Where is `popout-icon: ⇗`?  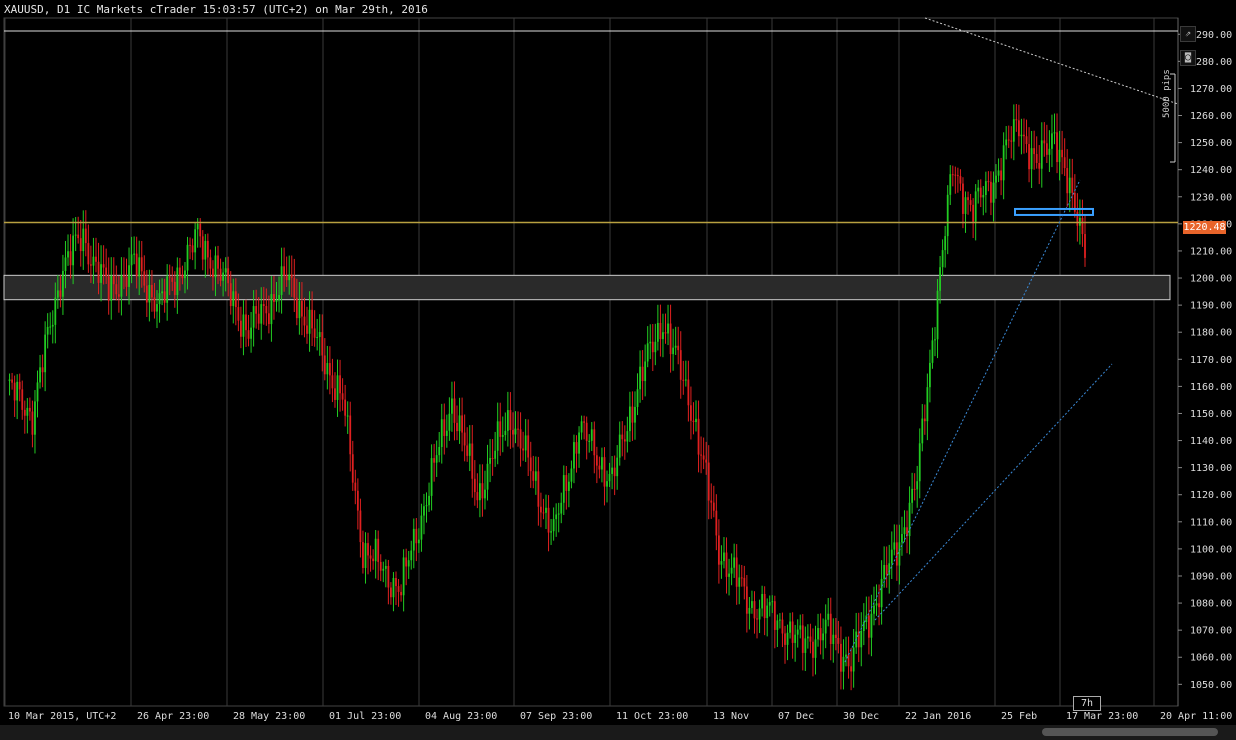 popout-icon: ⇗ is located at coordinates (1188, 34).